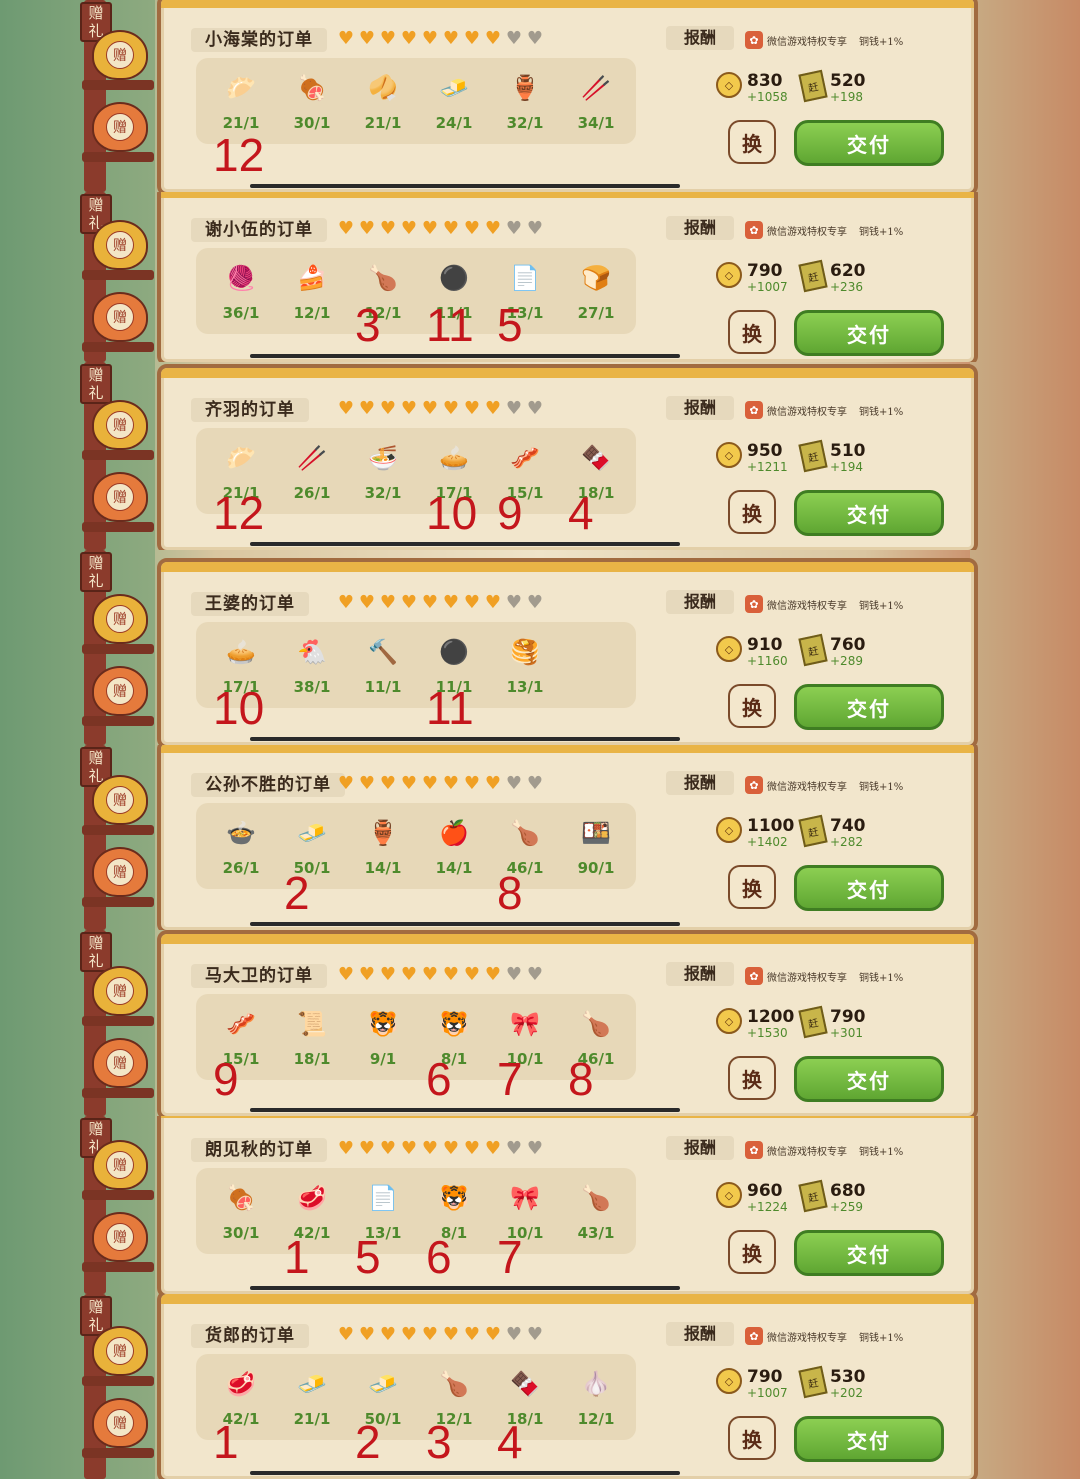 The height and width of the screenshot is (1479, 1080). What do you see at coordinates (510, 325) in the screenshot?
I see `annotation-number: 5` at bounding box center [510, 325].